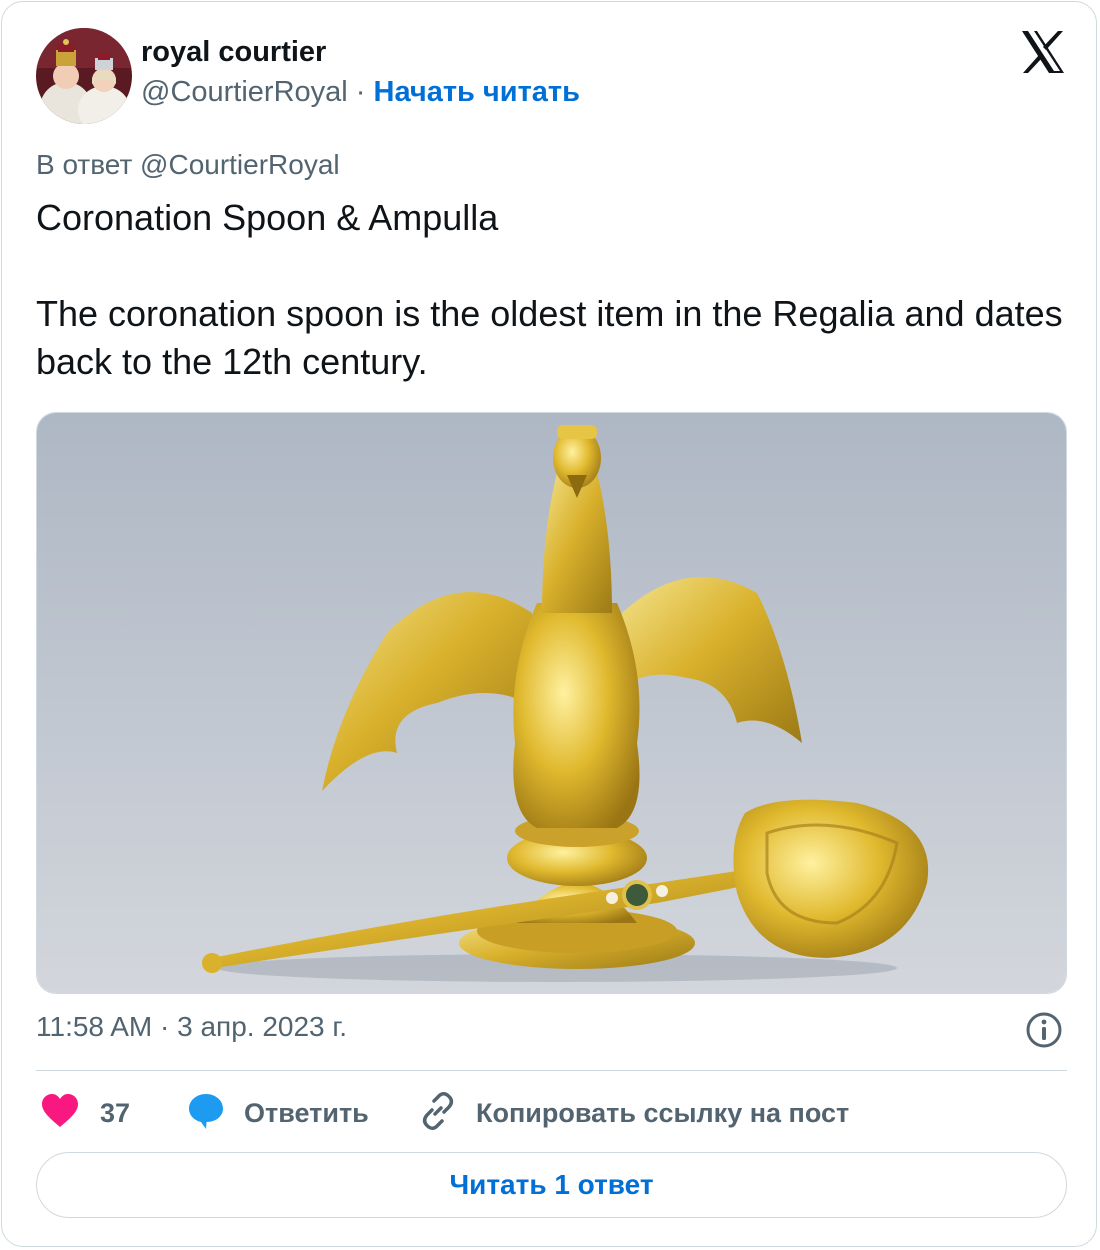 The image size is (1100, 1250). What do you see at coordinates (438, 1113) in the screenshot?
I see `link-icon` at bounding box center [438, 1113].